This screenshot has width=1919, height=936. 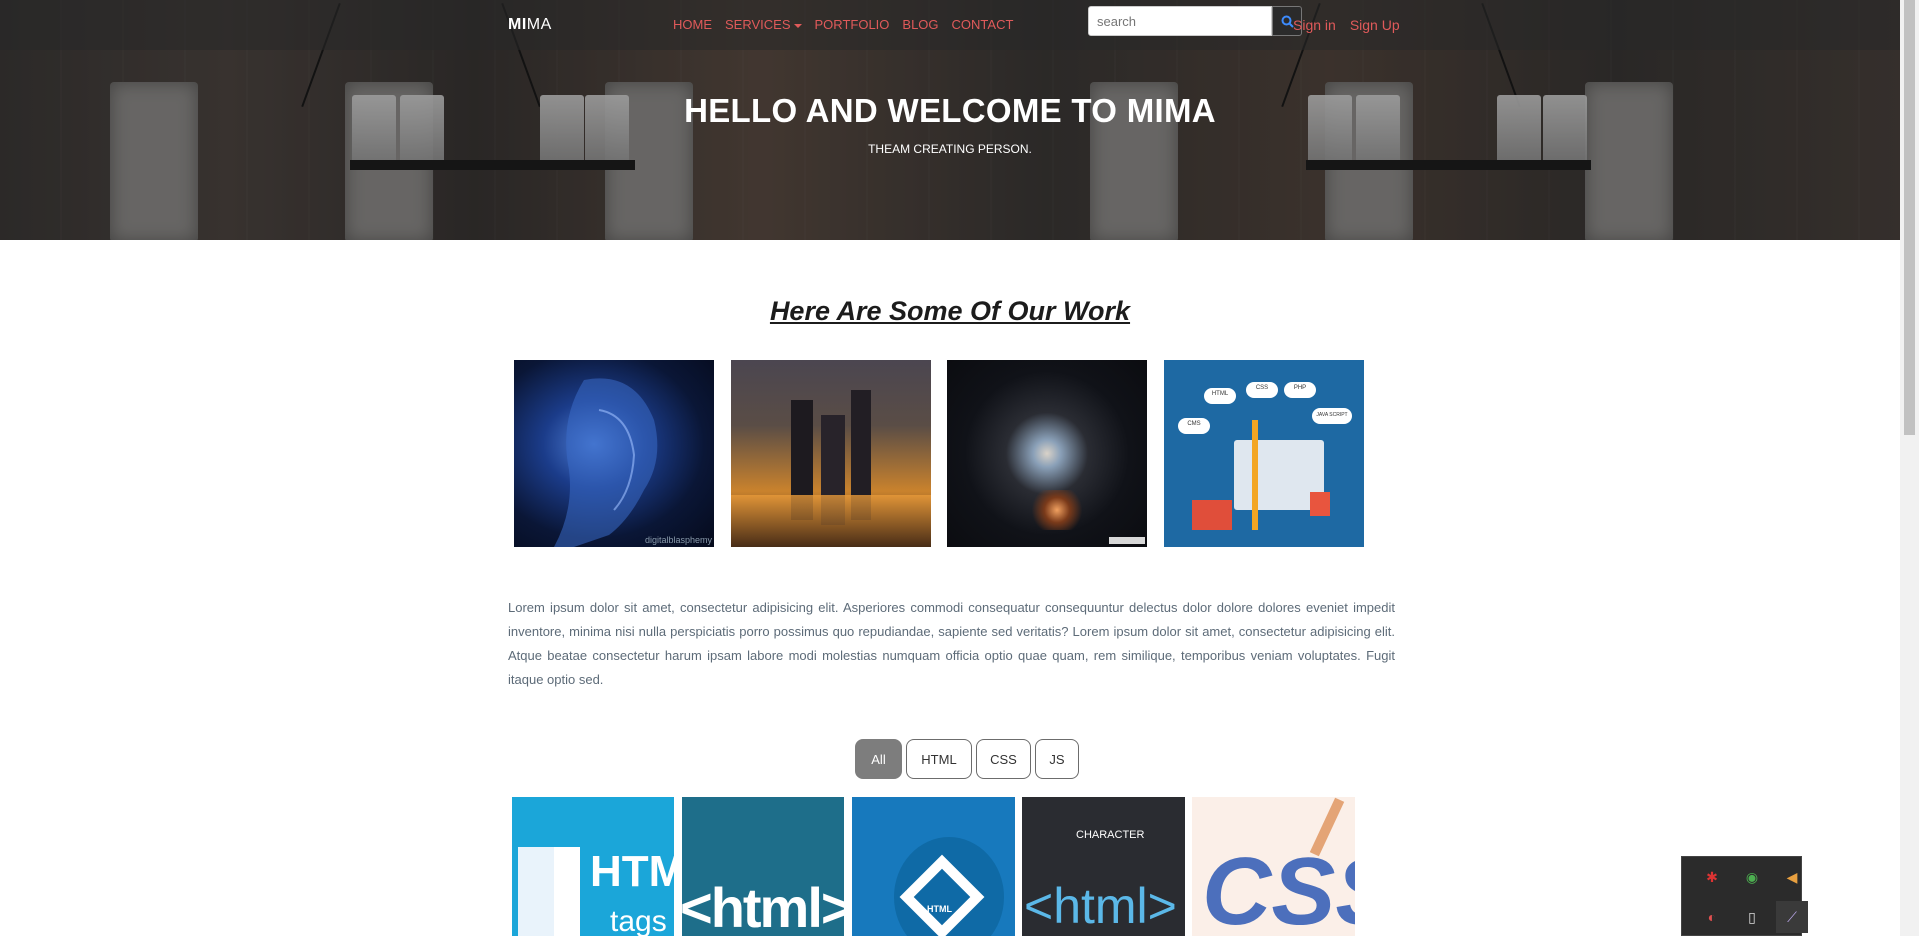 What do you see at coordinates (1909, 468) in the screenshot?
I see `page-scrollbar` at bounding box center [1909, 468].